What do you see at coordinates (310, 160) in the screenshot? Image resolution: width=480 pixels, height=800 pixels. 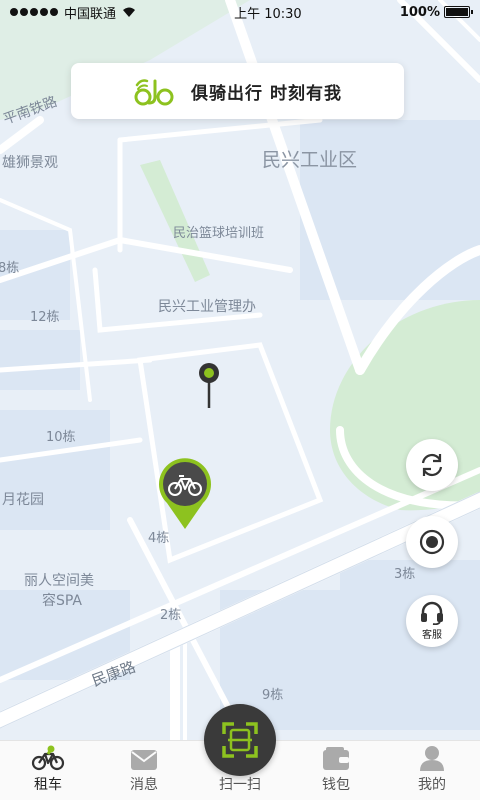 I see `map-label-district: 民兴工业区` at bounding box center [310, 160].